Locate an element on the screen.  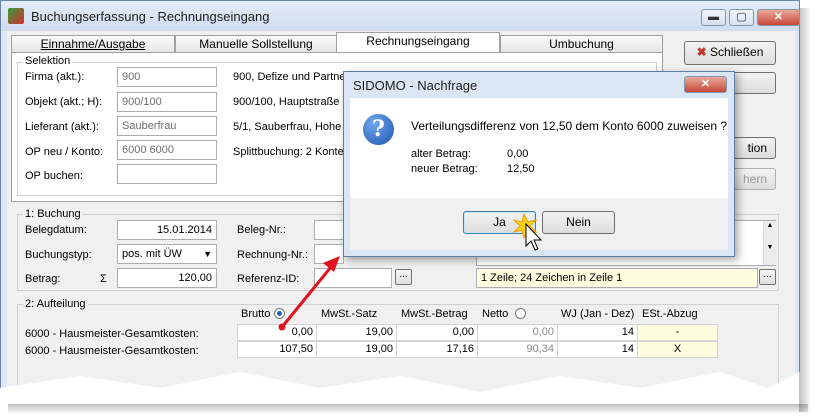
nein-button: Nein is located at coordinates (578, 222).